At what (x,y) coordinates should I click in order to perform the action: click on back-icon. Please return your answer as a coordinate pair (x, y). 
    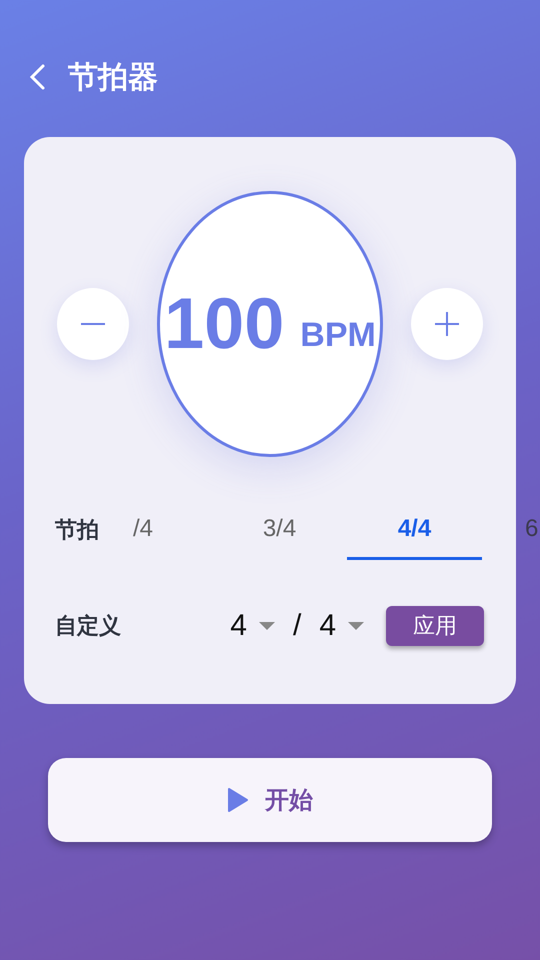
    Looking at the image, I should click on (37, 77).